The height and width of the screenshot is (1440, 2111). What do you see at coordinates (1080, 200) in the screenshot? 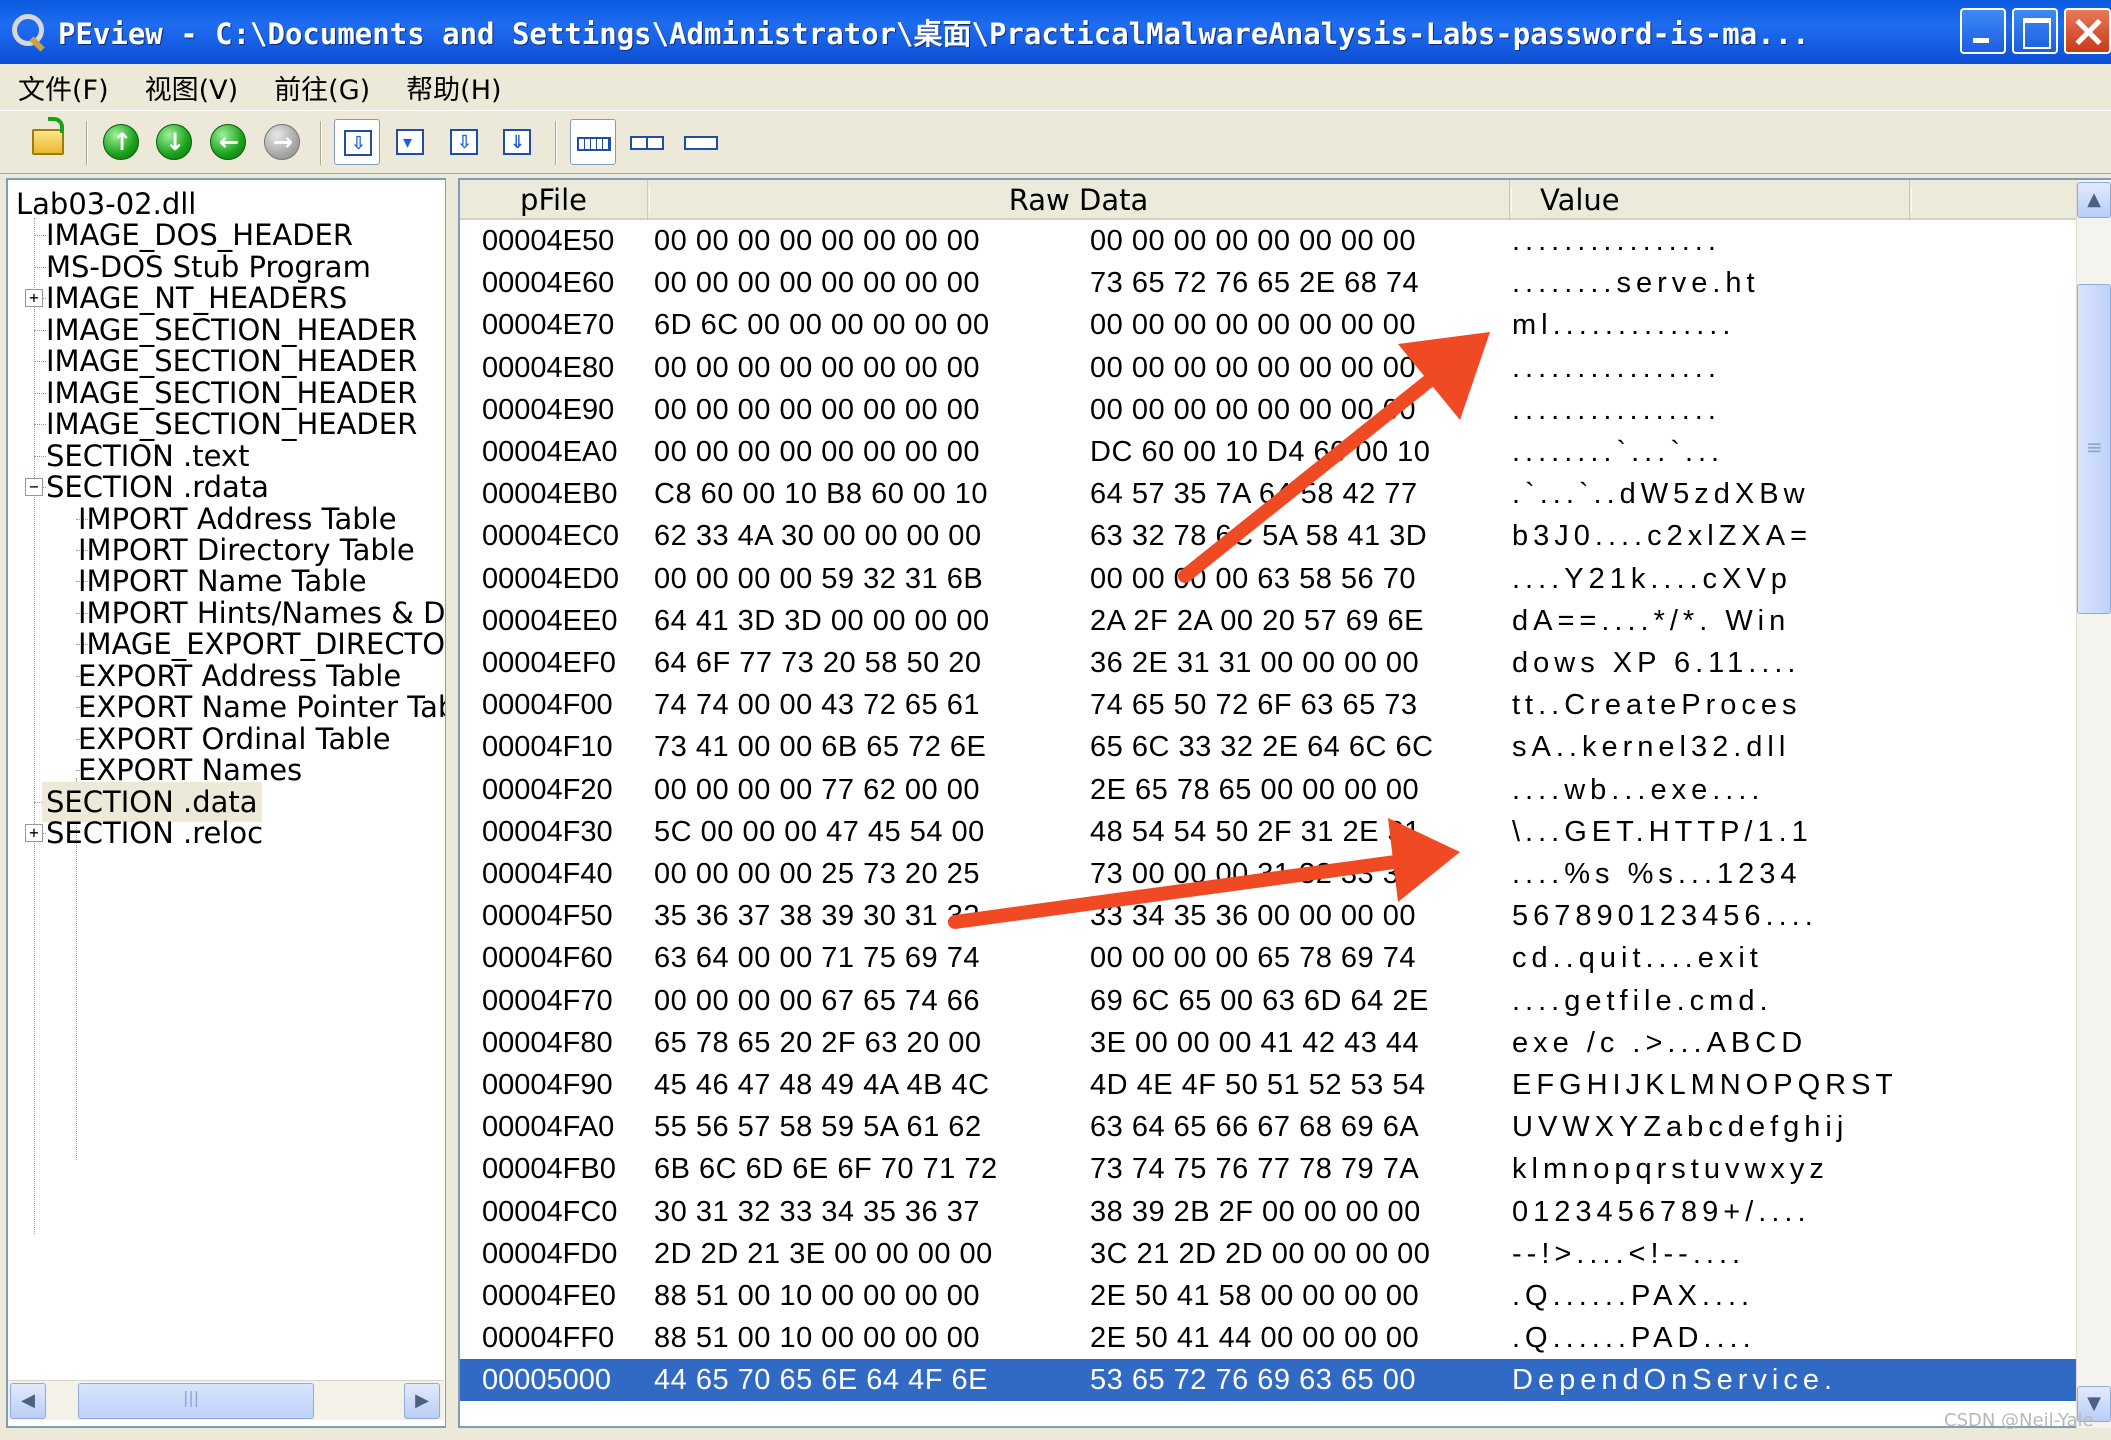
I see `column-header-raw-data: Raw Data` at bounding box center [1080, 200].